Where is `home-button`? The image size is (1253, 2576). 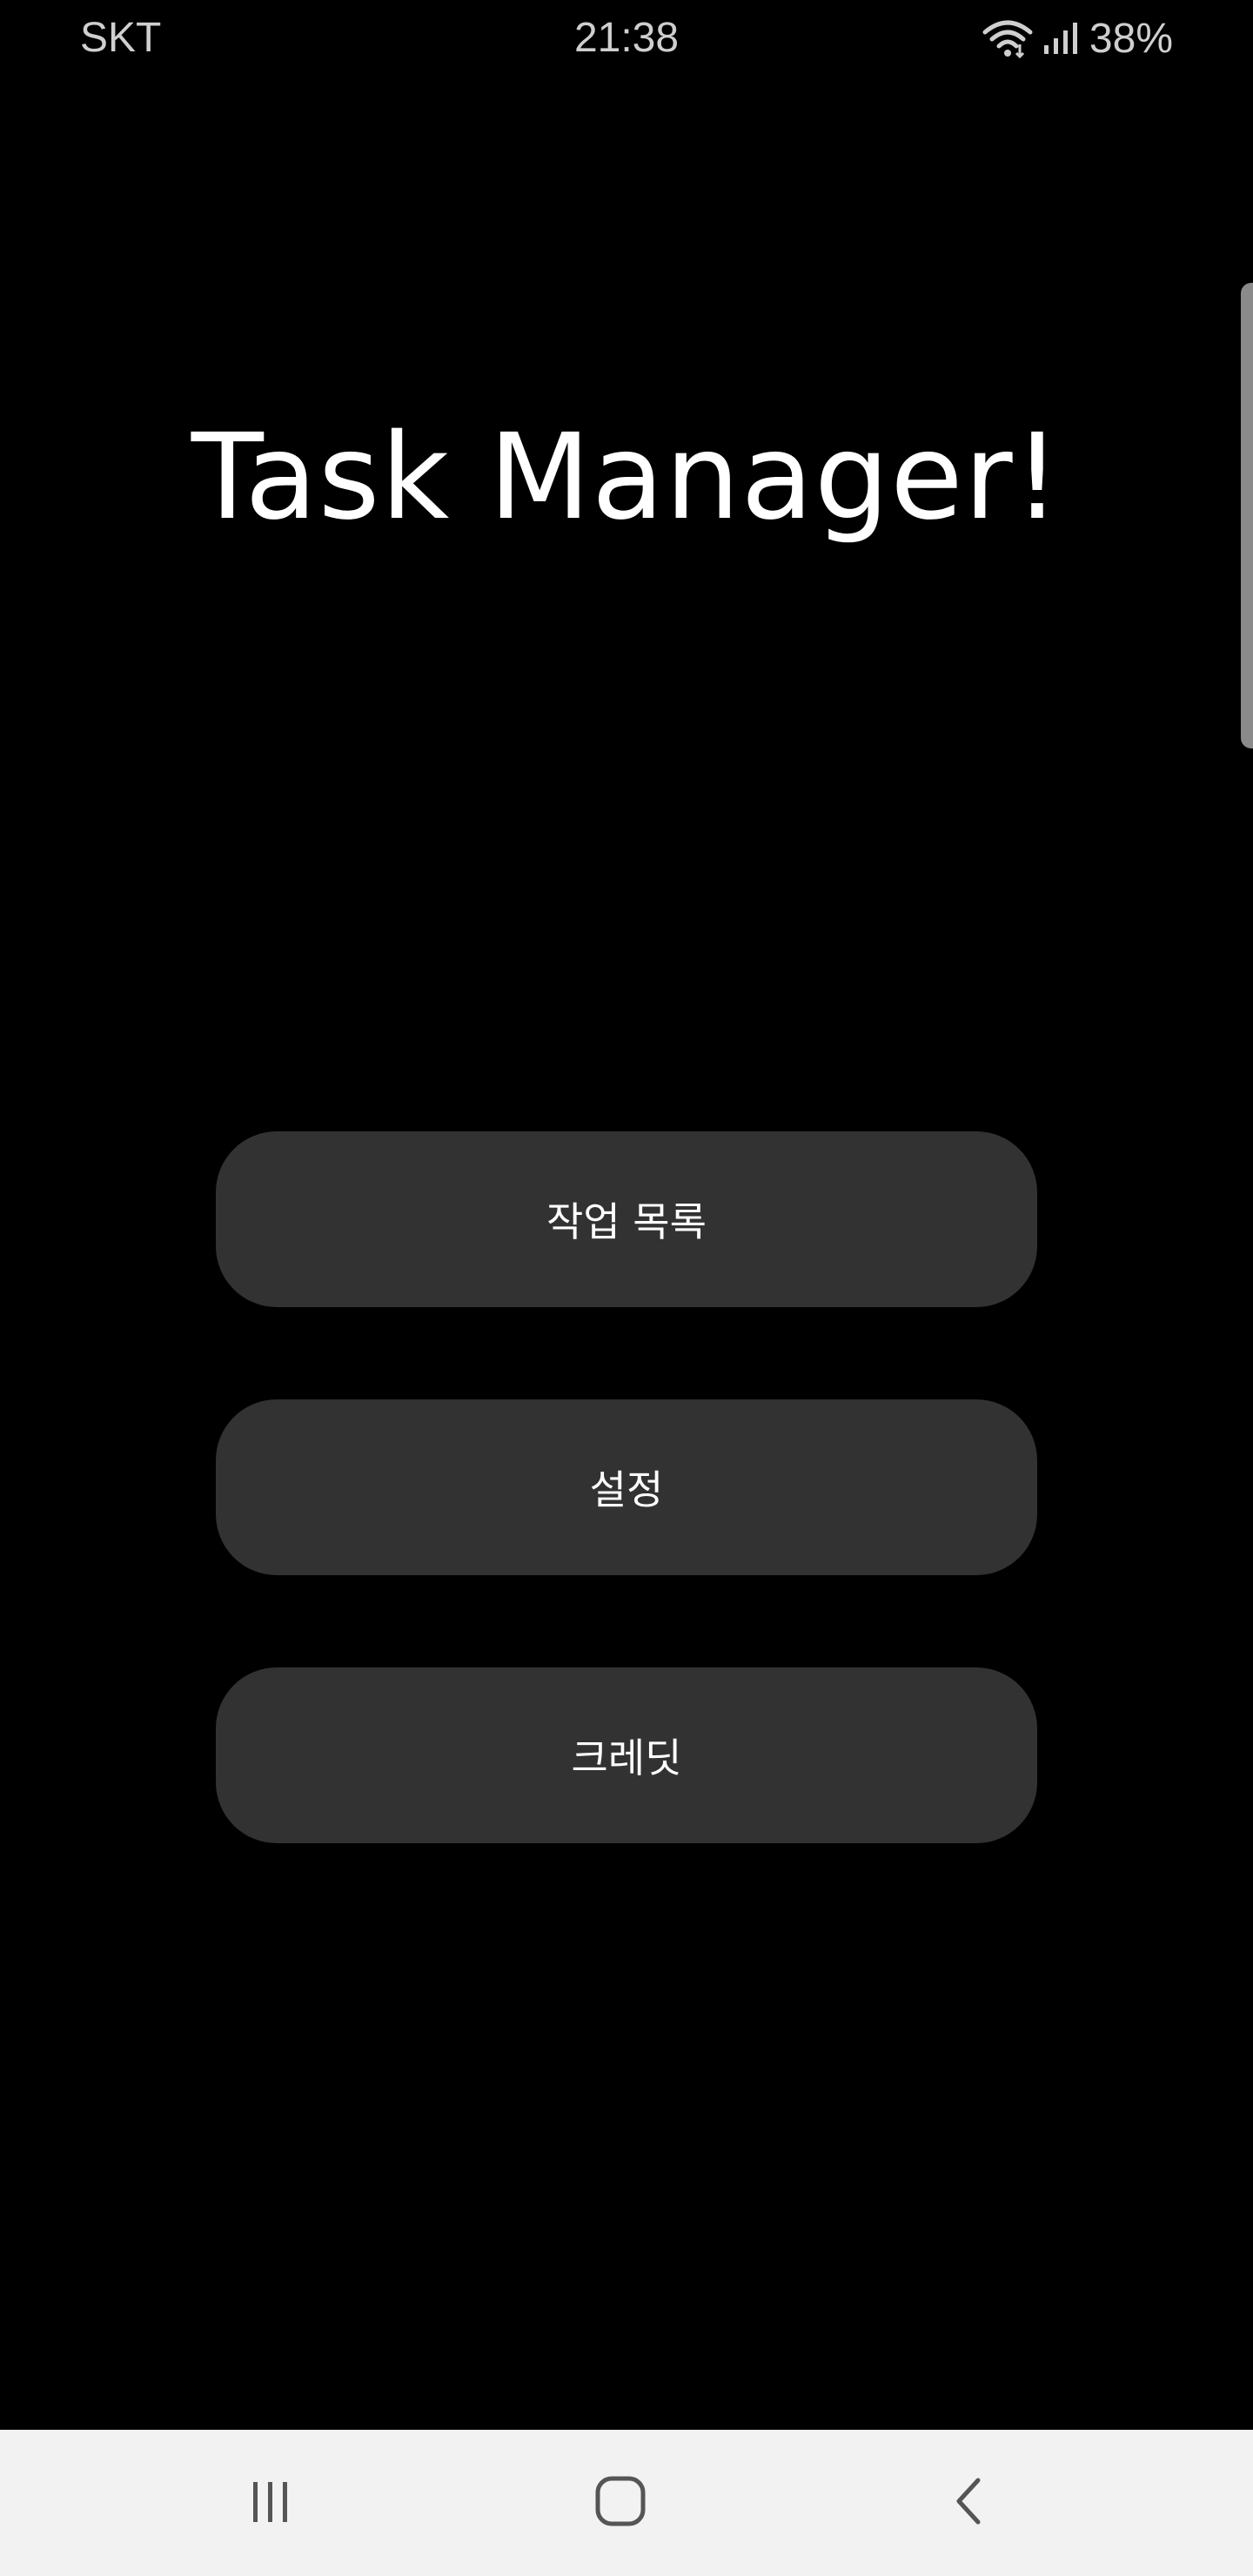 home-button is located at coordinates (621, 2502).